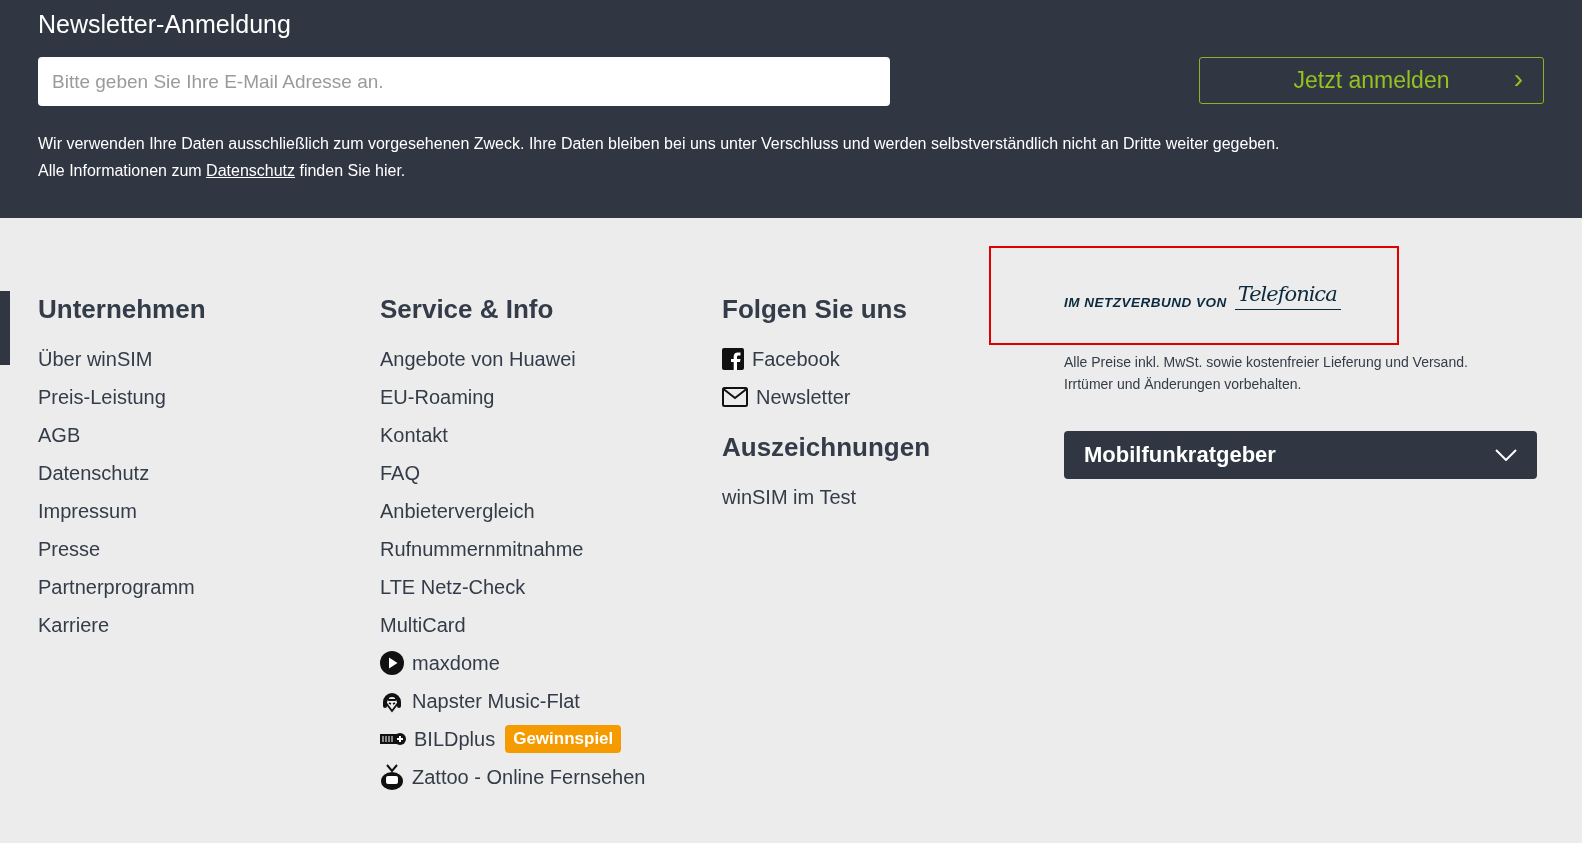 The image size is (1582, 843). What do you see at coordinates (1371, 80) in the screenshot?
I see `subscribe-button: Jetzt anmelden ›` at bounding box center [1371, 80].